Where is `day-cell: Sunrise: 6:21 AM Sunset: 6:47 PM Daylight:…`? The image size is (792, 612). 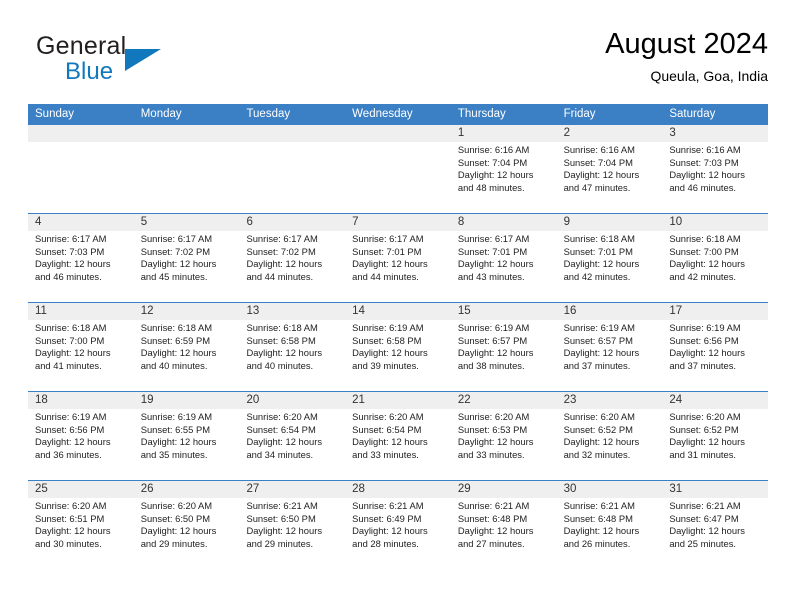
day-cell: Sunrise: 6:21 AM Sunset: 6:47 PM Daylight:… is located at coordinates (715, 533).